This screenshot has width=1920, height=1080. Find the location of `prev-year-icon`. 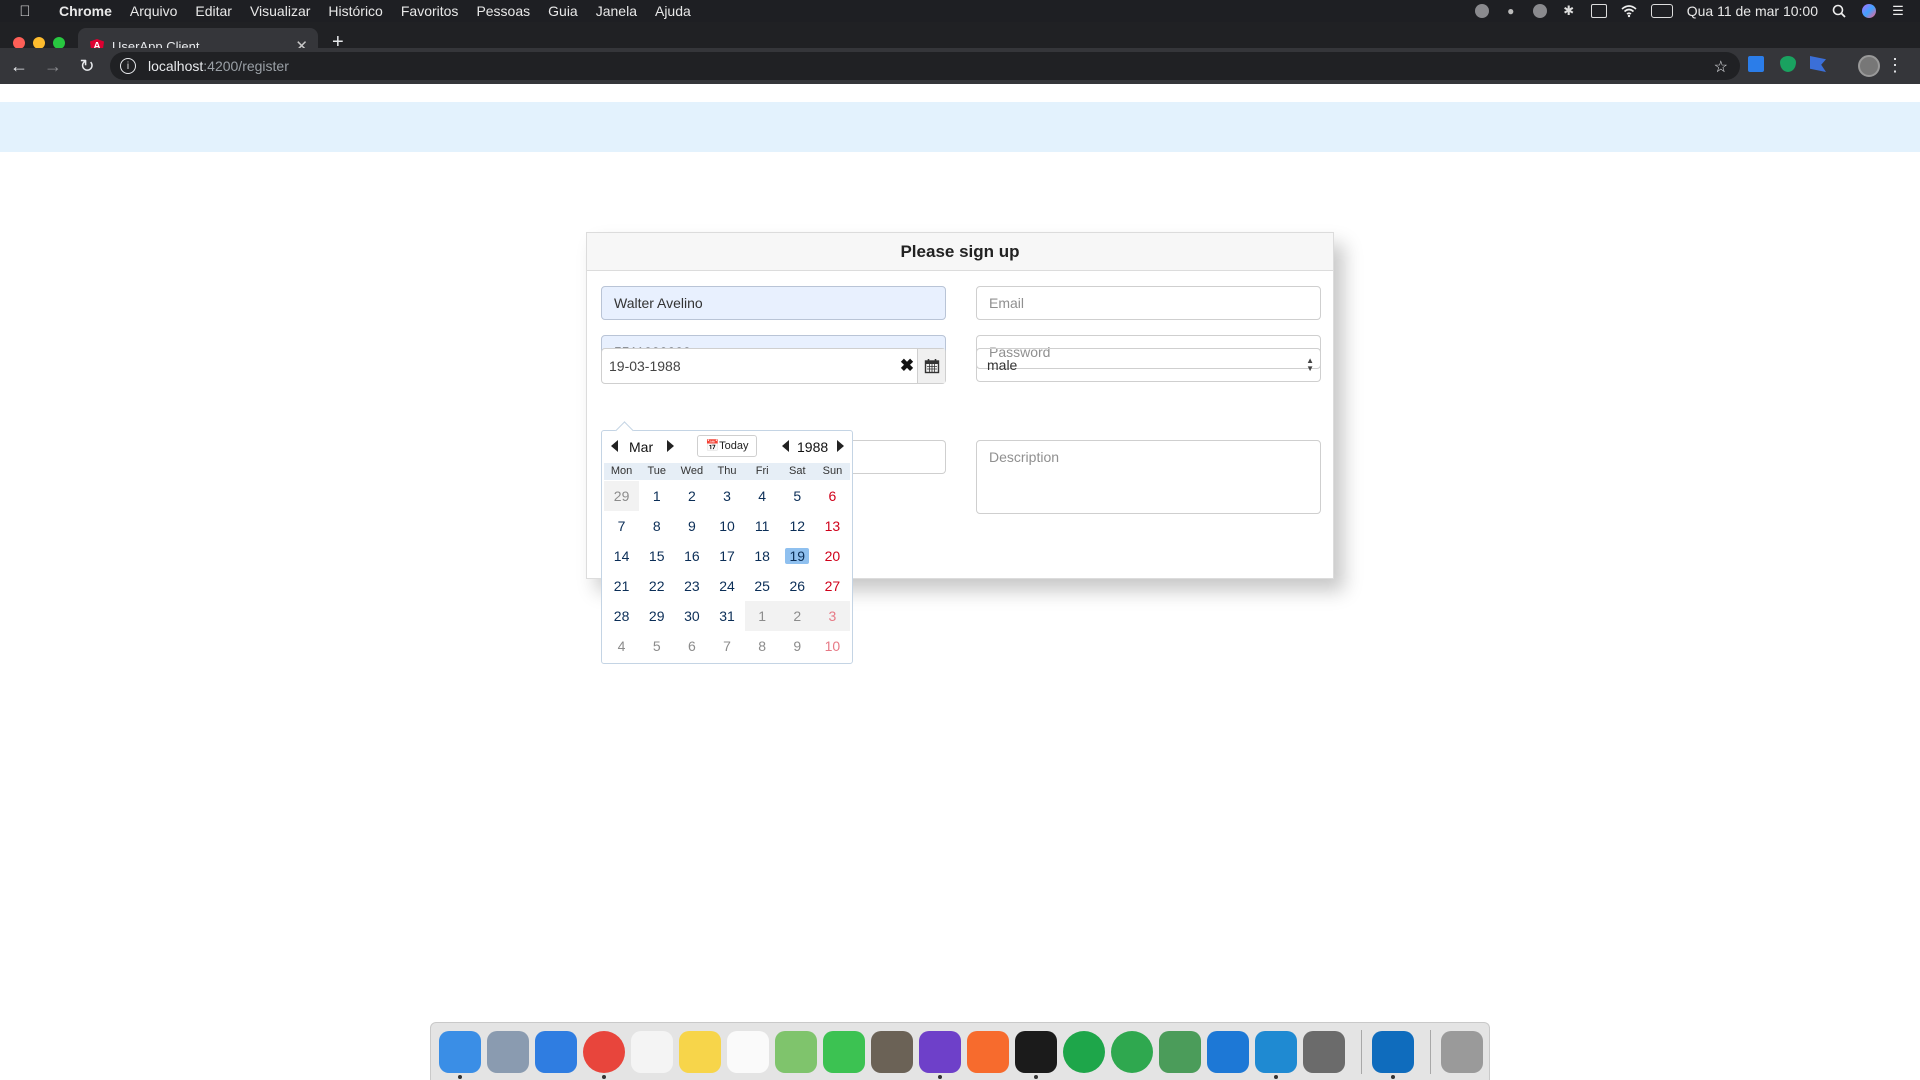

prev-year-icon is located at coordinates (785, 446).